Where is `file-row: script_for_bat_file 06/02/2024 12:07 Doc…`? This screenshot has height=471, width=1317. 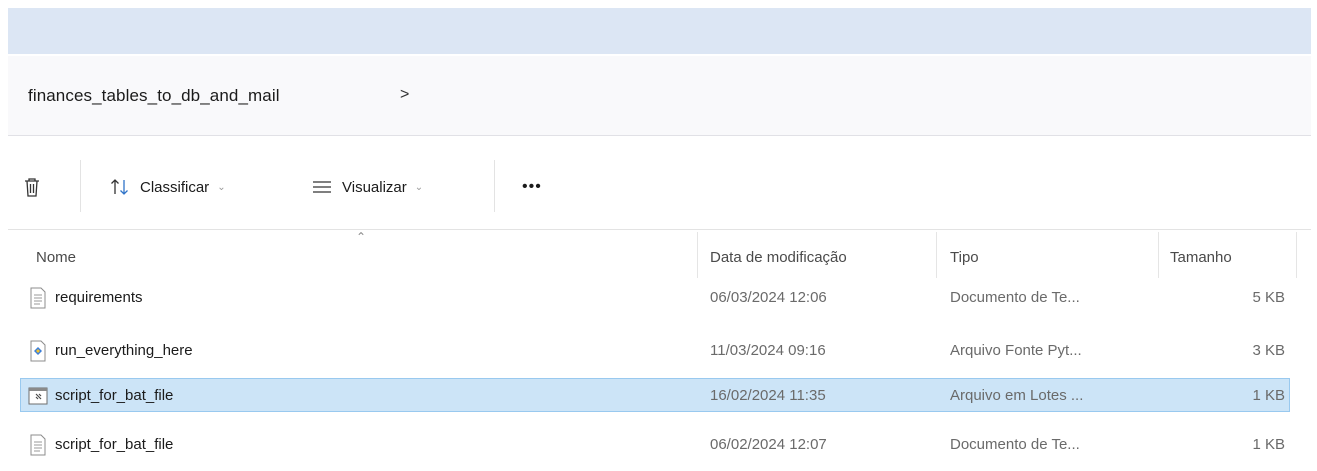 file-row: script_for_bat_file 06/02/2024 12:07 Doc… is located at coordinates (655, 444).